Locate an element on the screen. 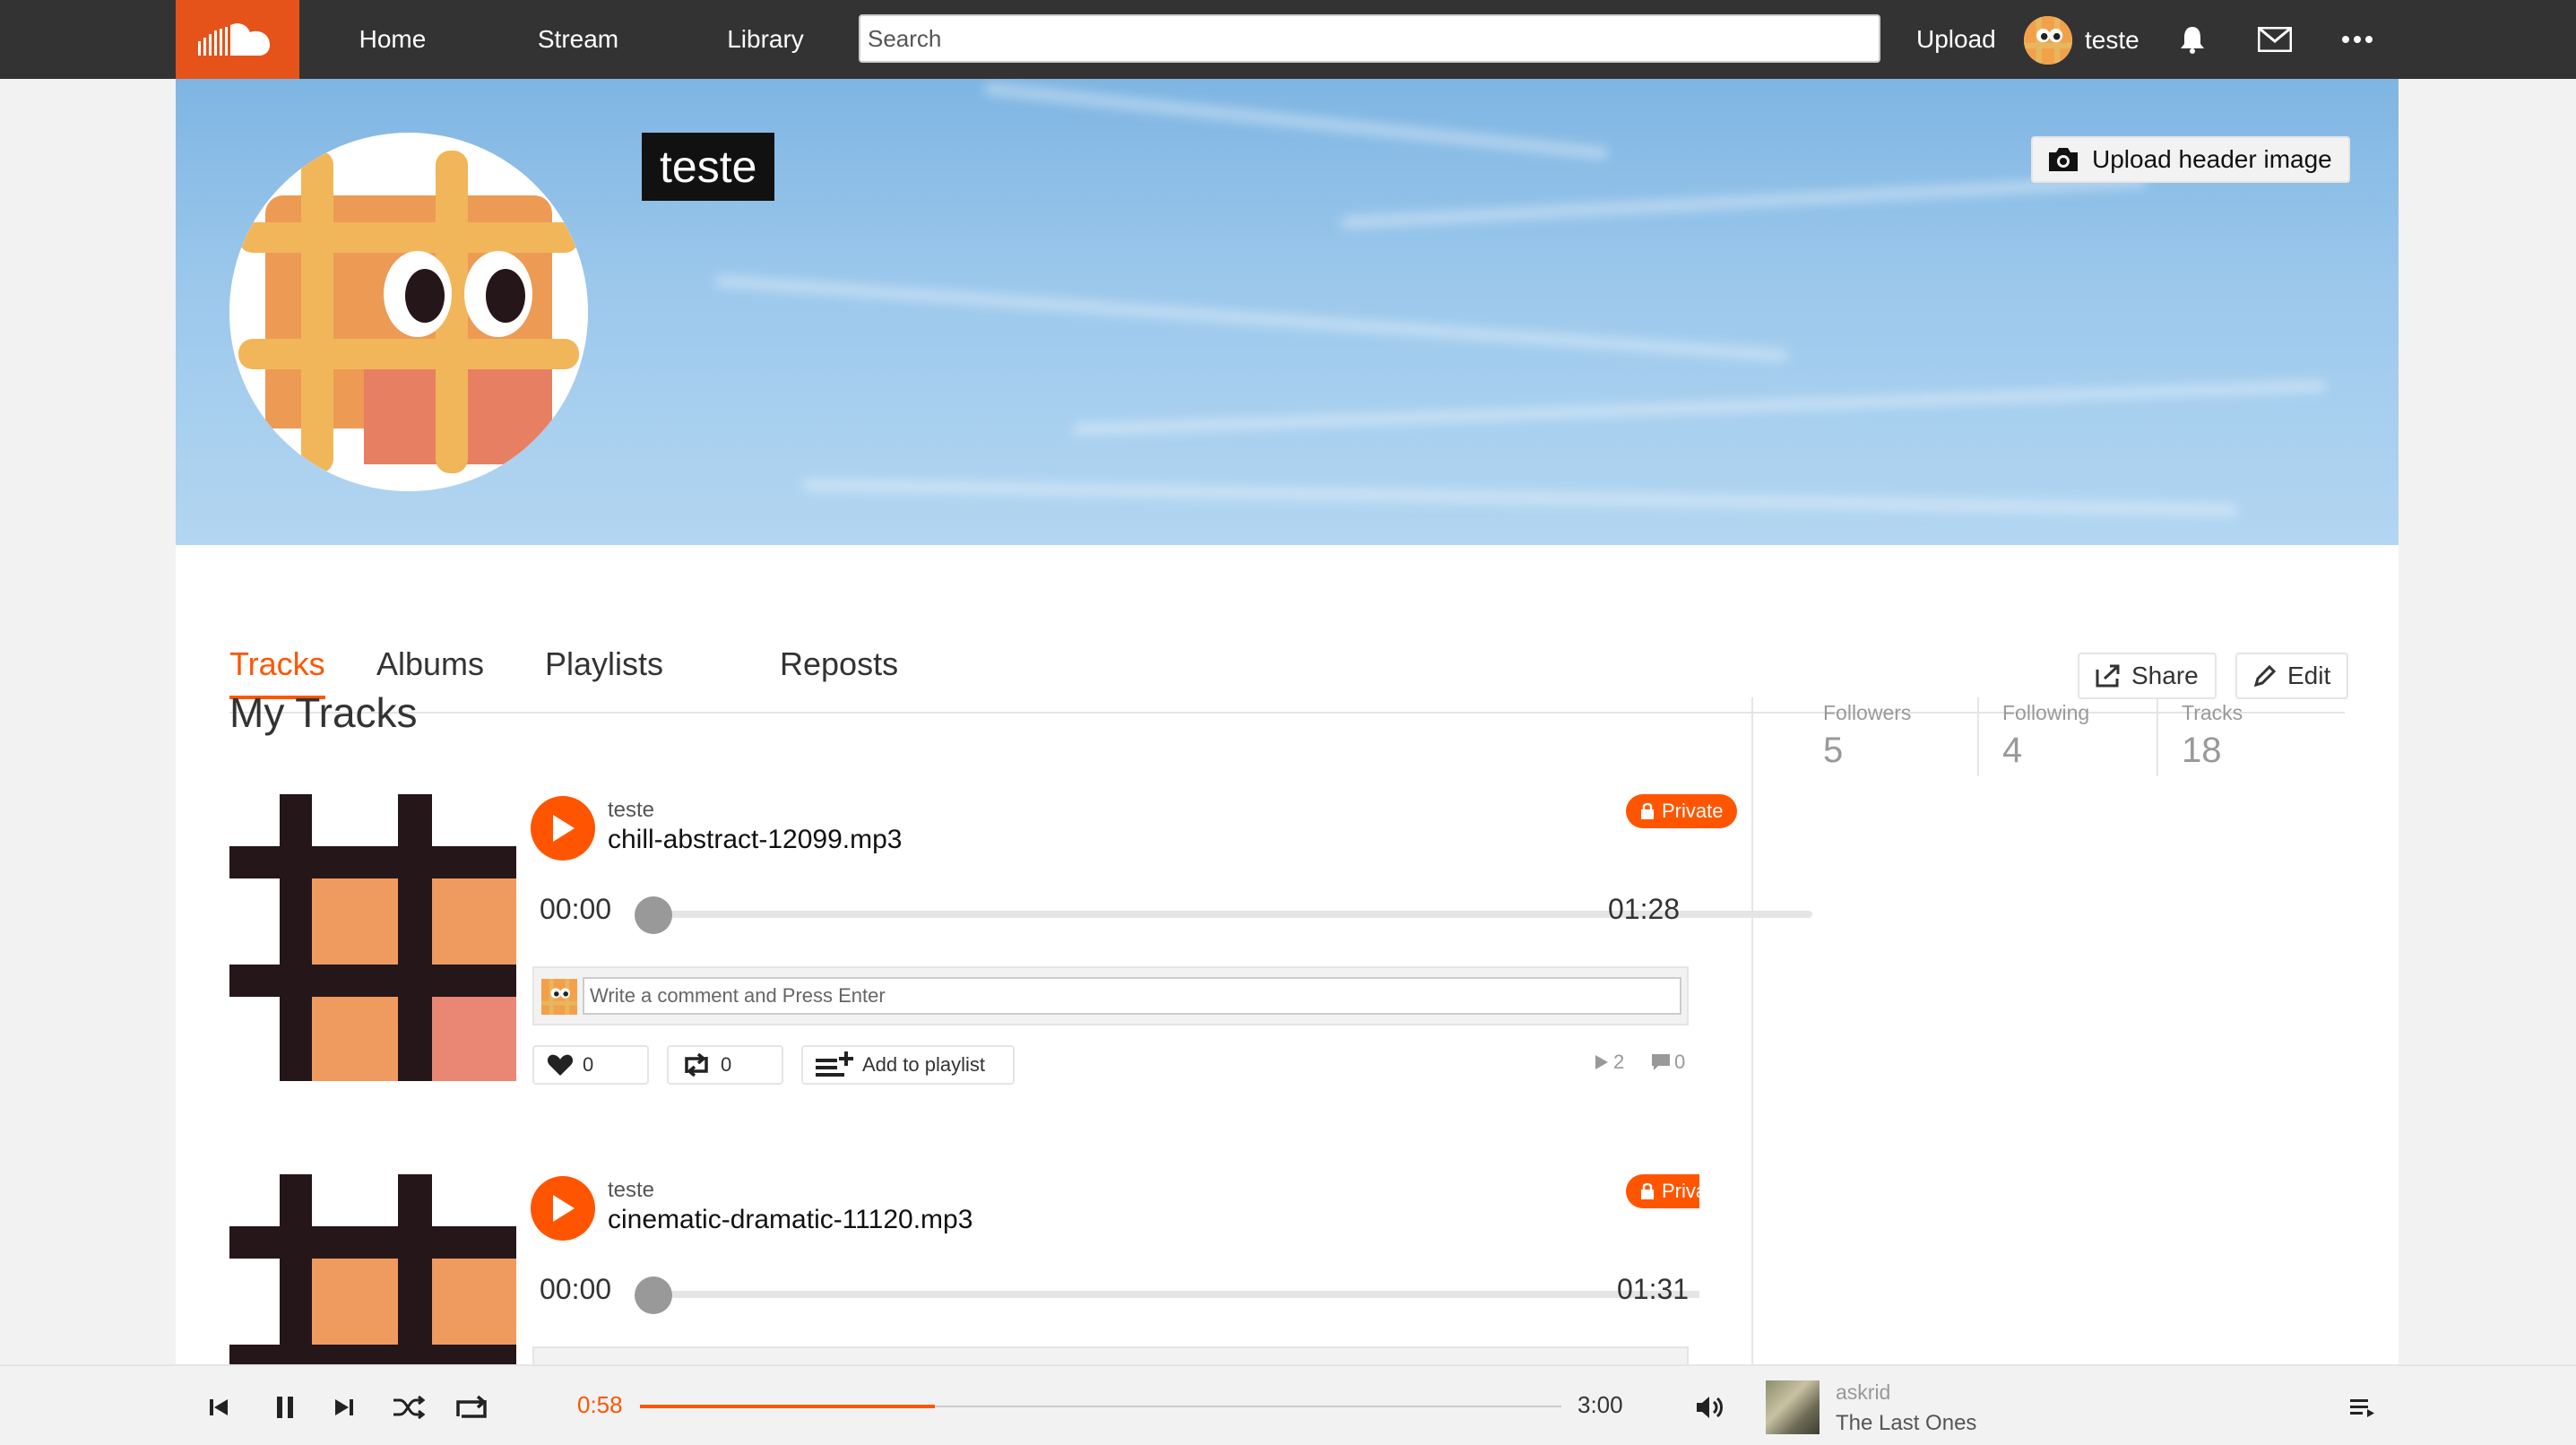 The height and width of the screenshot is (1445, 2576). edit-label: Edit is located at coordinates (2309, 675).